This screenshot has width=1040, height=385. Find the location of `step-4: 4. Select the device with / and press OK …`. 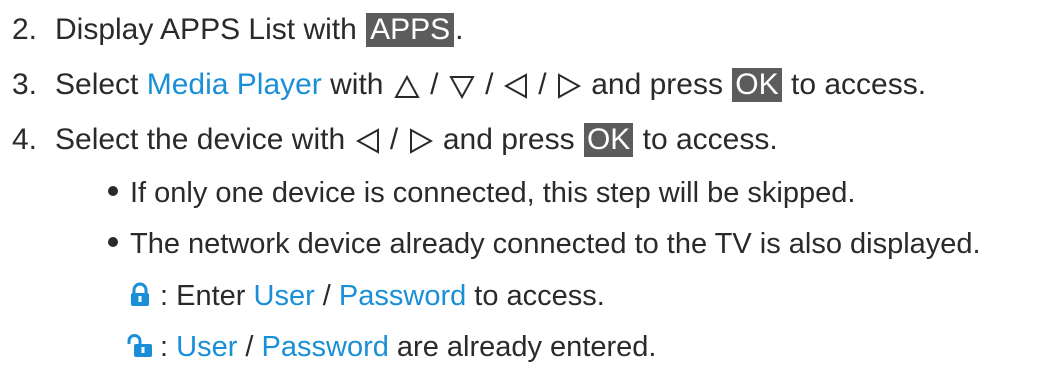

step-4: 4. Select the device with / and press OK … is located at coordinates (389, 140).